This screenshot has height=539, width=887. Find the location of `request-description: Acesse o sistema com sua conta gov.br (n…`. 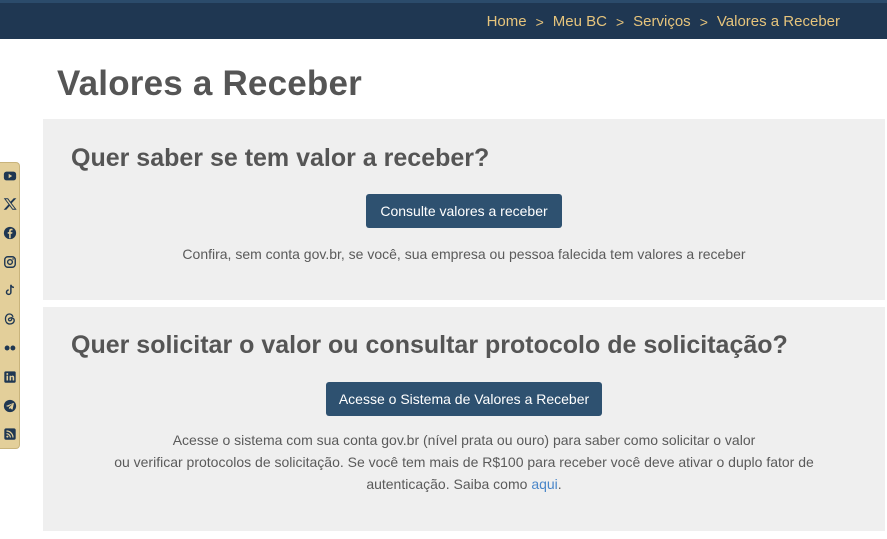

request-description: Acesse o sistema com sua conta gov.br (n… is located at coordinates (464, 462).